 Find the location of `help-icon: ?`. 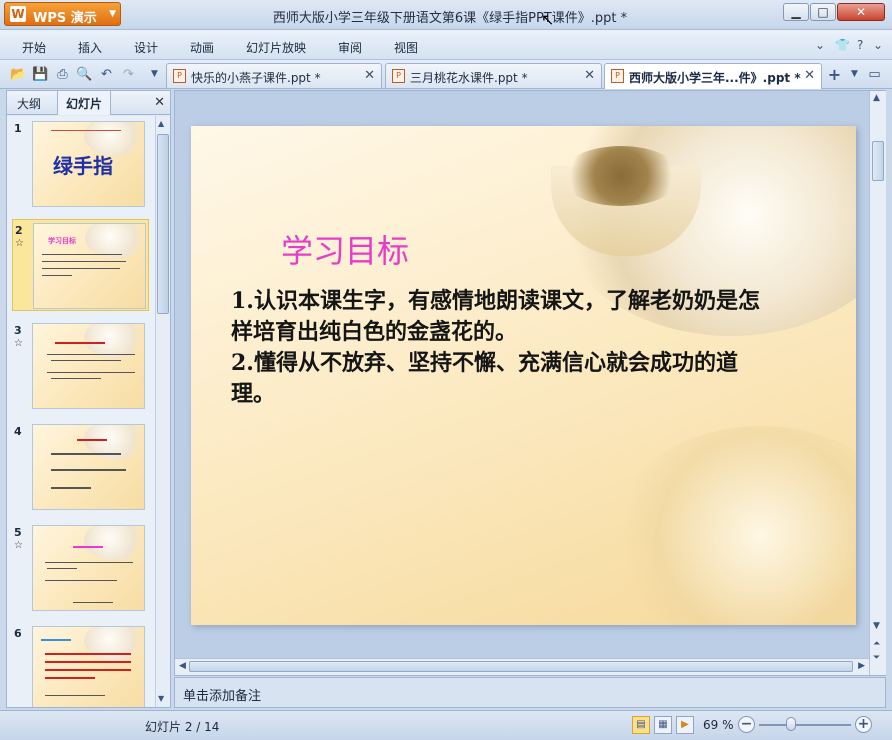

help-icon: ? is located at coordinates (860, 45).